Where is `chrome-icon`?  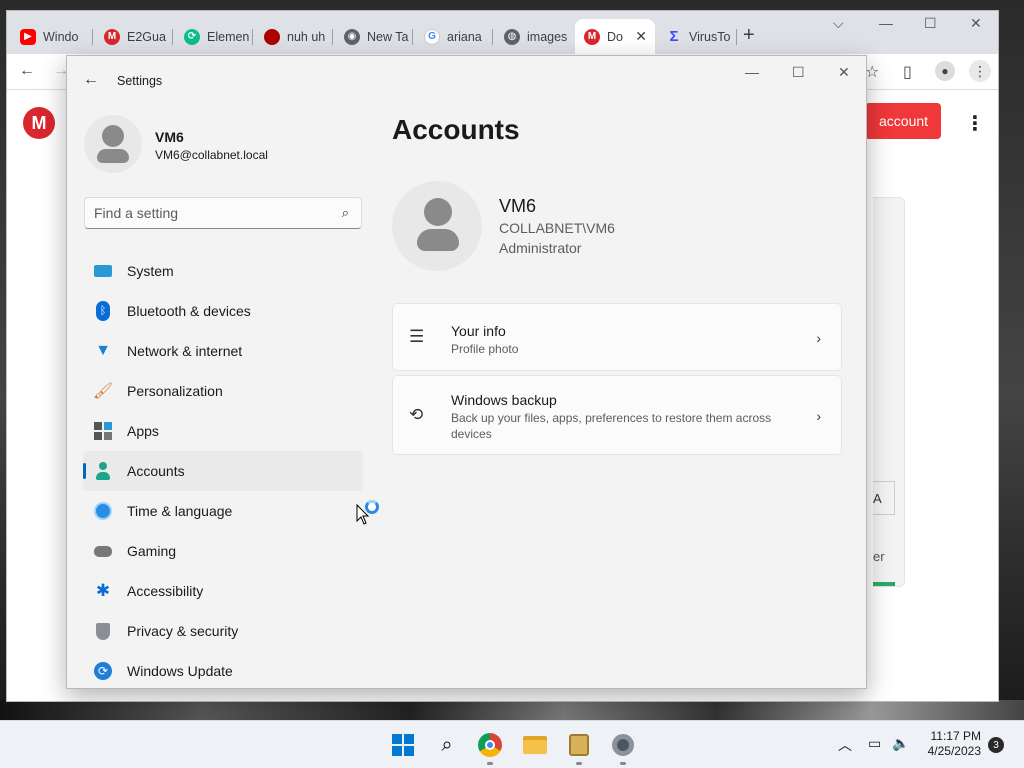 chrome-icon is located at coordinates (490, 745).